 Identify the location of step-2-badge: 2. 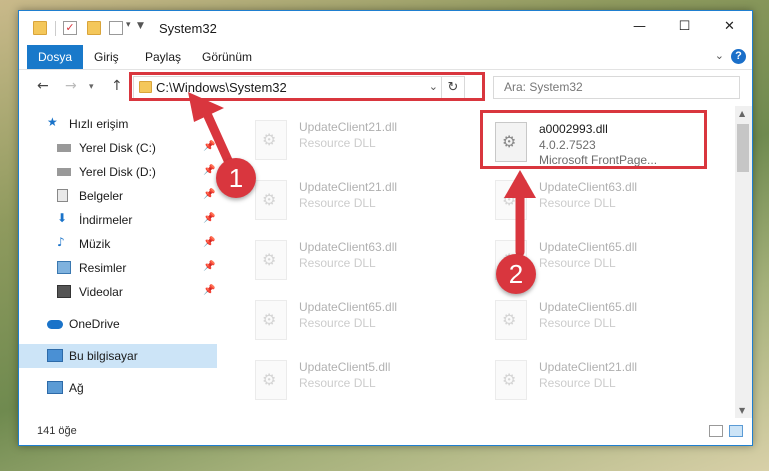
(516, 274).